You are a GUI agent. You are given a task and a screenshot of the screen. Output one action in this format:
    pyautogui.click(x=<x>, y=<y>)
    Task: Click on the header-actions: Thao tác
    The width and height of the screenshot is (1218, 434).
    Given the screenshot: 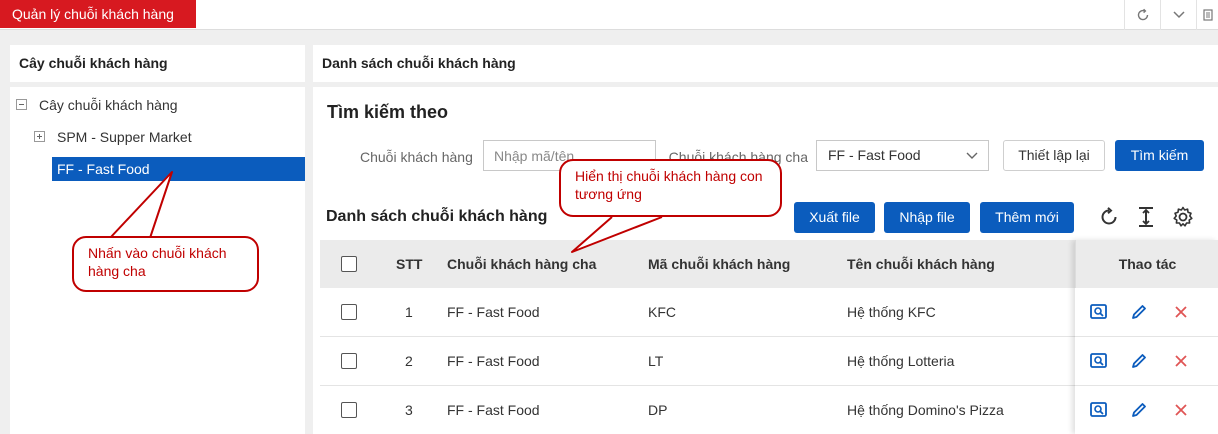 What is the action you would take?
    pyautogui.click(x=1147, y=264)
    